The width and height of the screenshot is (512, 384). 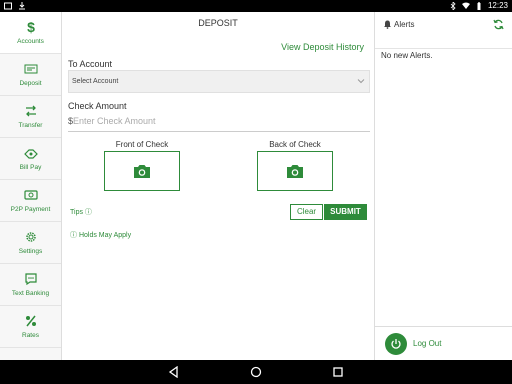 I want to click on status-time: 12:23, so click(x=497, y=5).